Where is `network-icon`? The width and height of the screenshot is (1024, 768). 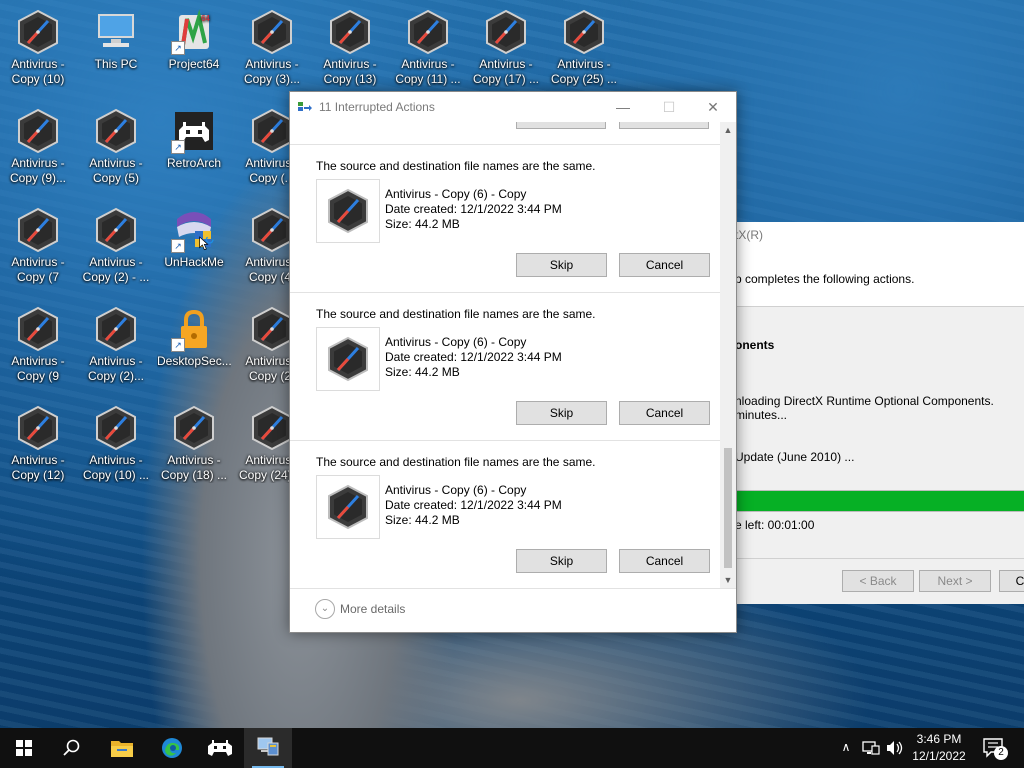 network-icon is located at coordinates (871, 748).